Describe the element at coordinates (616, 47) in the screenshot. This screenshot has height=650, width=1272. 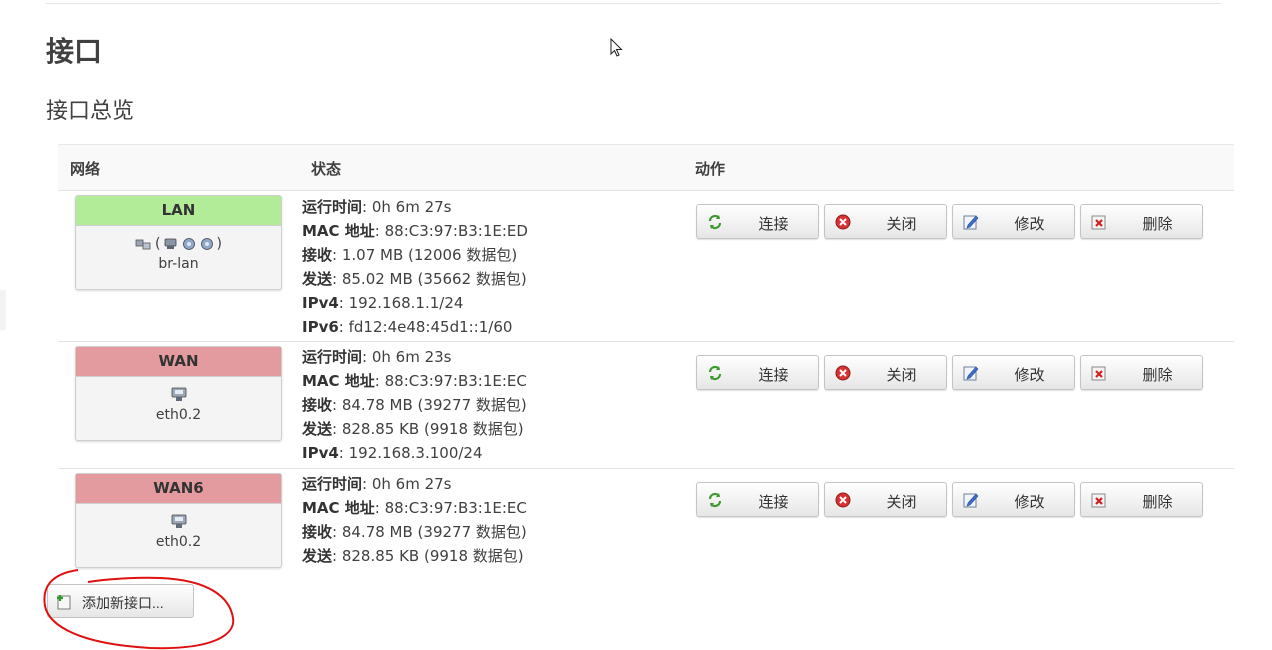
I see `mouse-cursor-icon` at that location.